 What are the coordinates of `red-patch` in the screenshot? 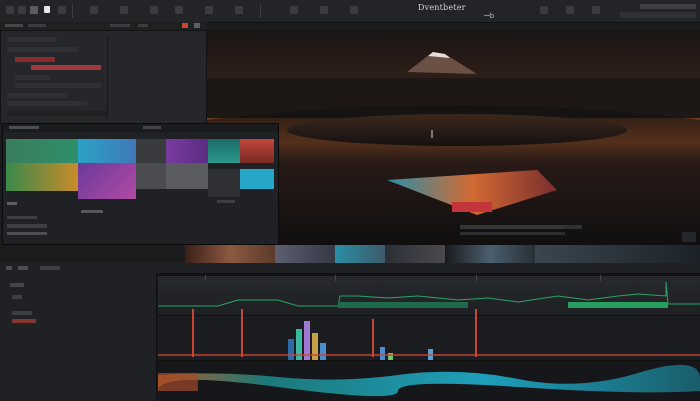 It's located at (472, 207).